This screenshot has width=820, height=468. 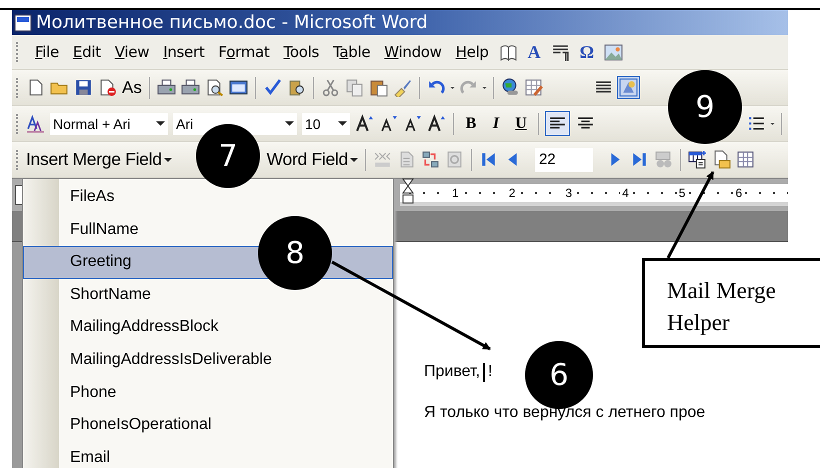 What do you see at coordinates (208, 360) in the screenshot?
I see `menu-item: MailingAddressIsDeliverable` at bounding box center [208, 360].